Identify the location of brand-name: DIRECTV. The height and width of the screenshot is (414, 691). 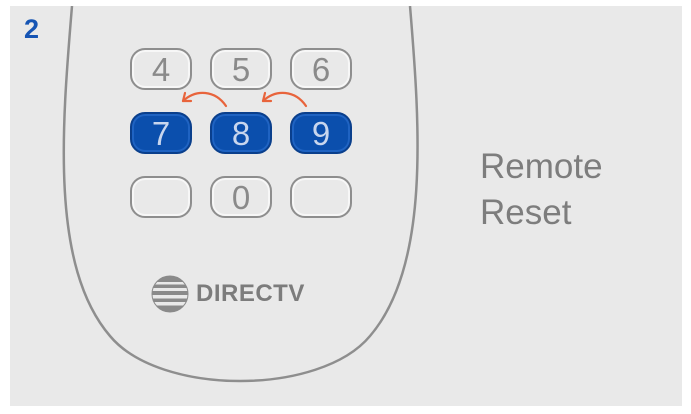
(250, 293).